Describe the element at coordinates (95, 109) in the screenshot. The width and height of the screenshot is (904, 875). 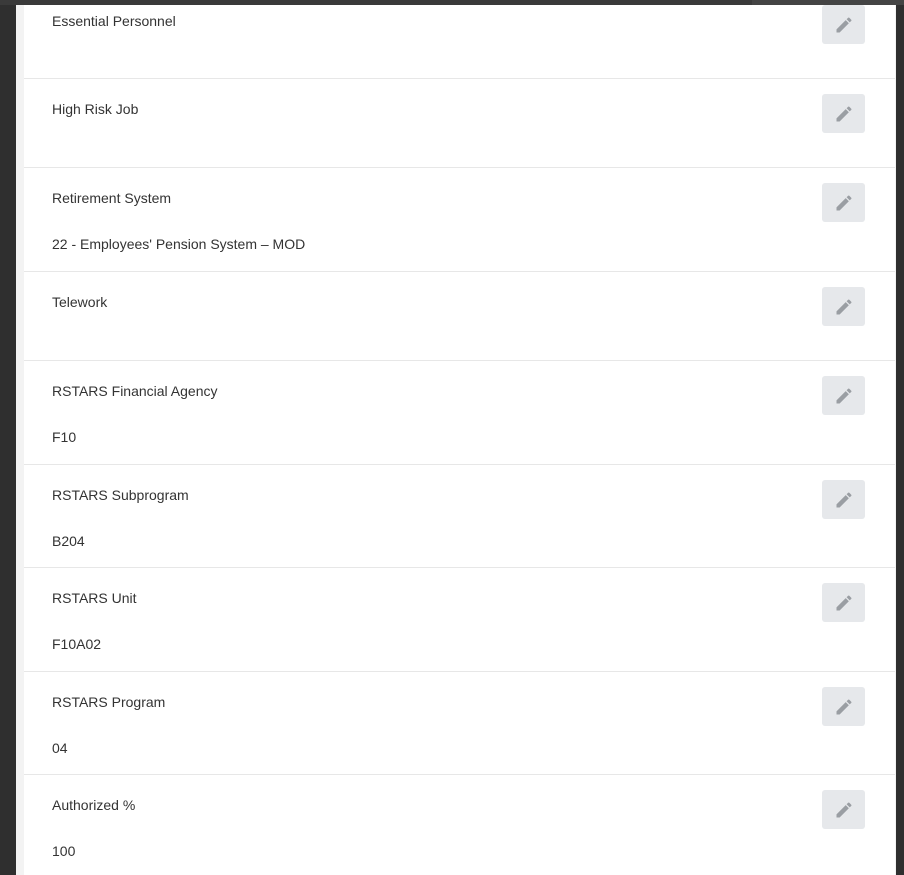
I see `field-label: High Risk Job` at that location.